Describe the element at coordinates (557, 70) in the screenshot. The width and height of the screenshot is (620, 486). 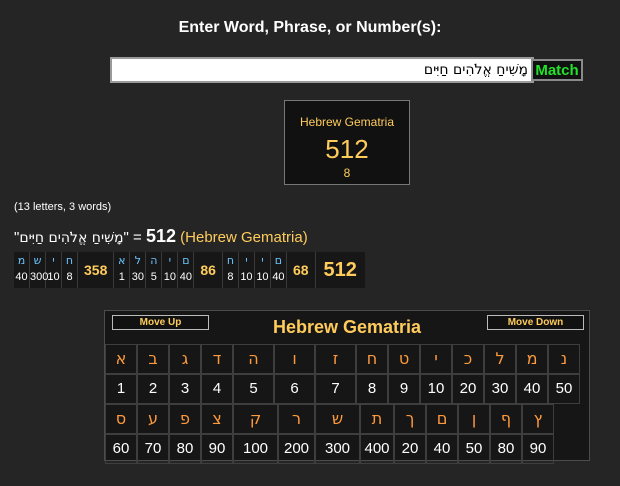
I see `match-button: Match` at that location.